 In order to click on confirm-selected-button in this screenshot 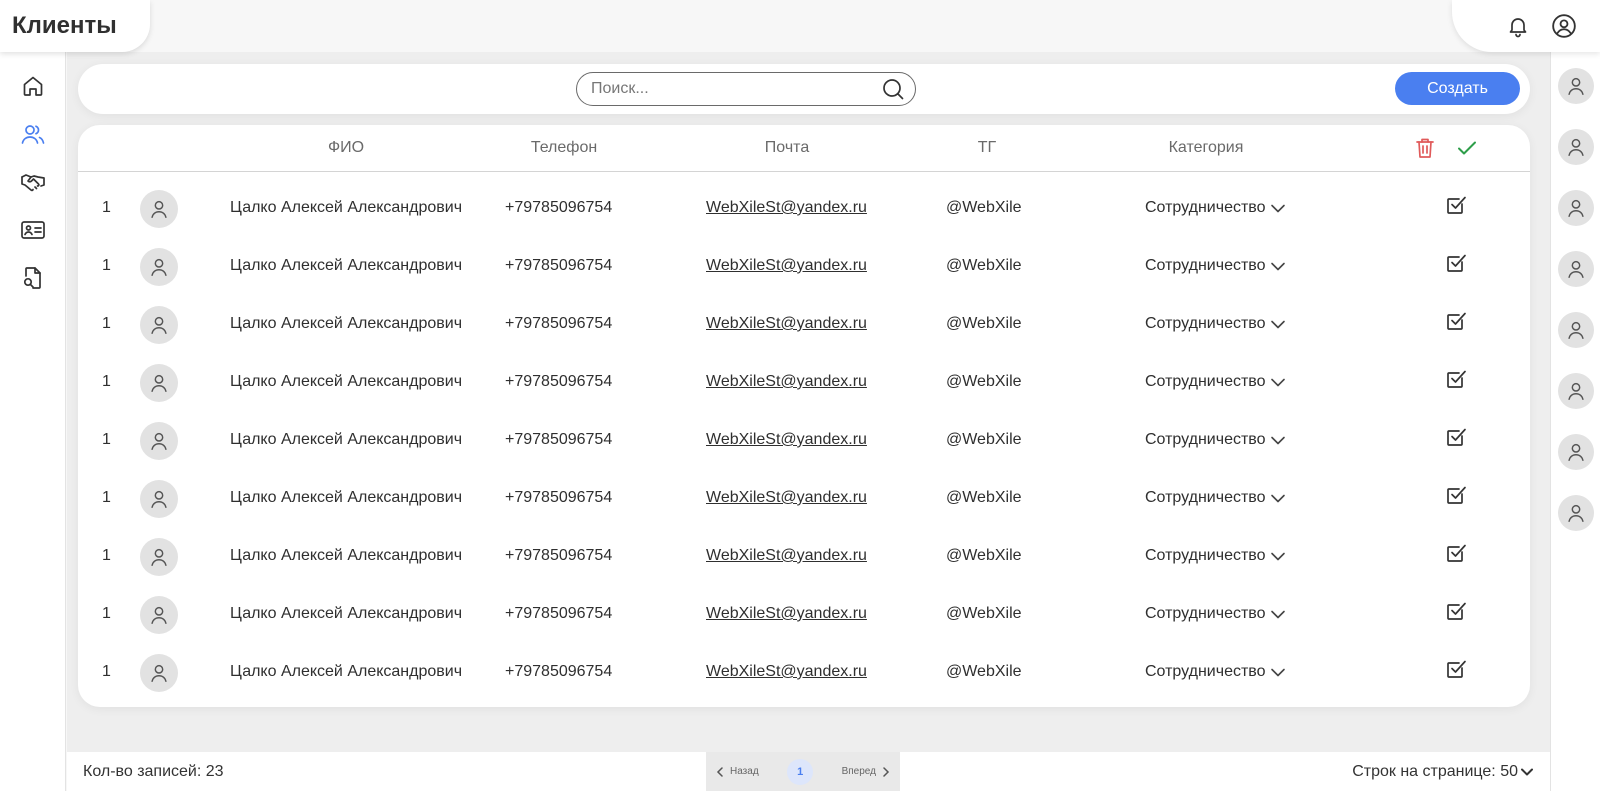, I will do `click(1467, 148)`.